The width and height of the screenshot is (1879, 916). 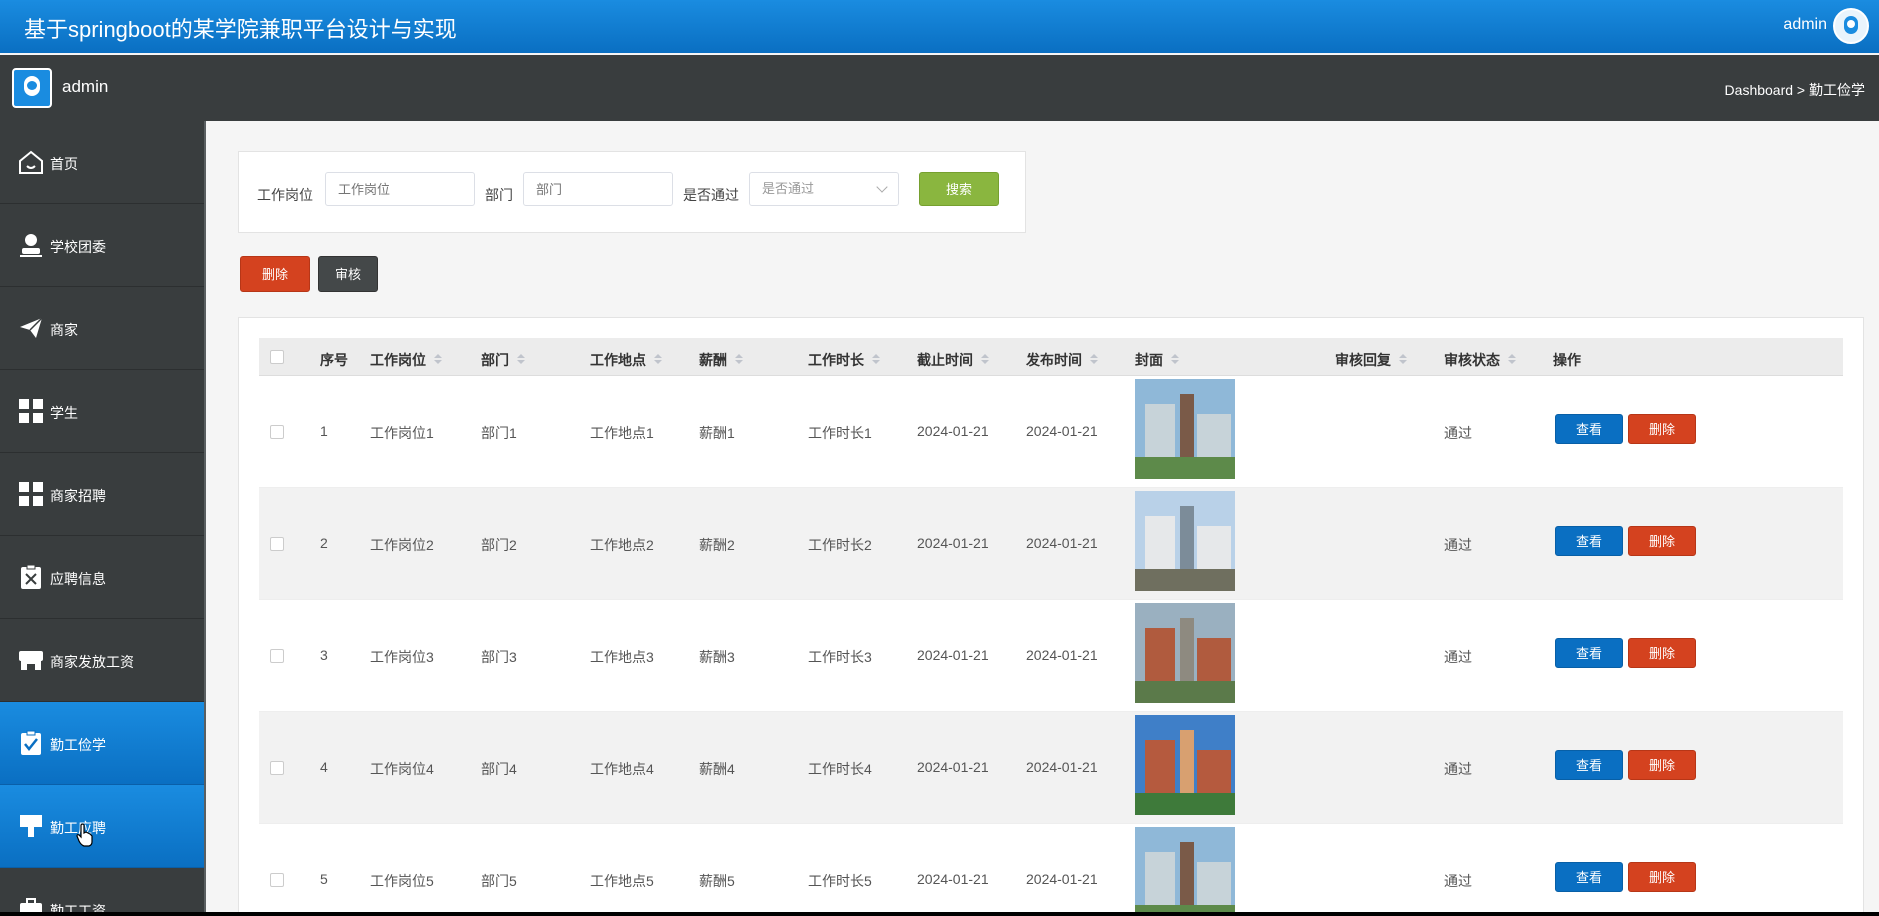 What do you see at coordinates (275, 274) in the screenshot?
I see `batch-delete-button: 删除` at bounding box center [275, 274].